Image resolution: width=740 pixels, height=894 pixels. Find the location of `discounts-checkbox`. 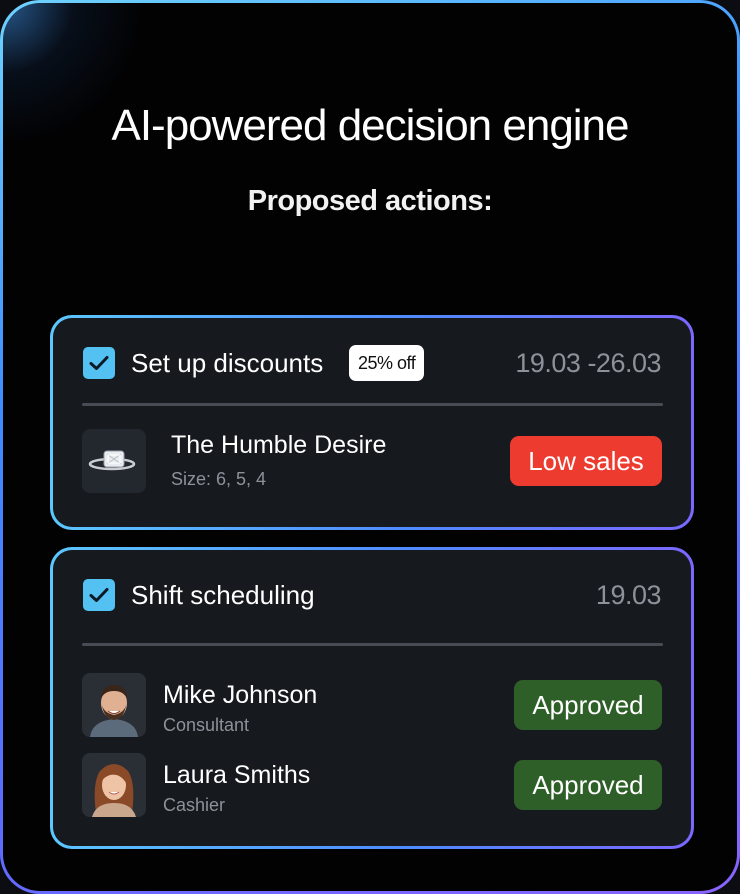

discounts-checkbox is located at coordinates (99, 363).